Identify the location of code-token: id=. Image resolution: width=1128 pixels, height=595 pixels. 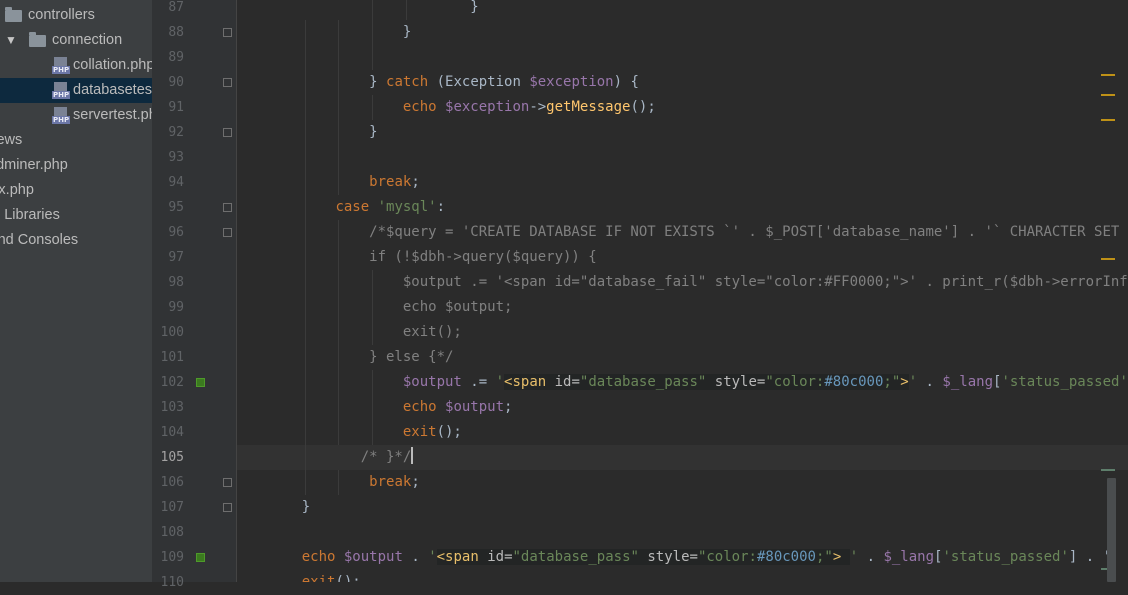
(563, 382).